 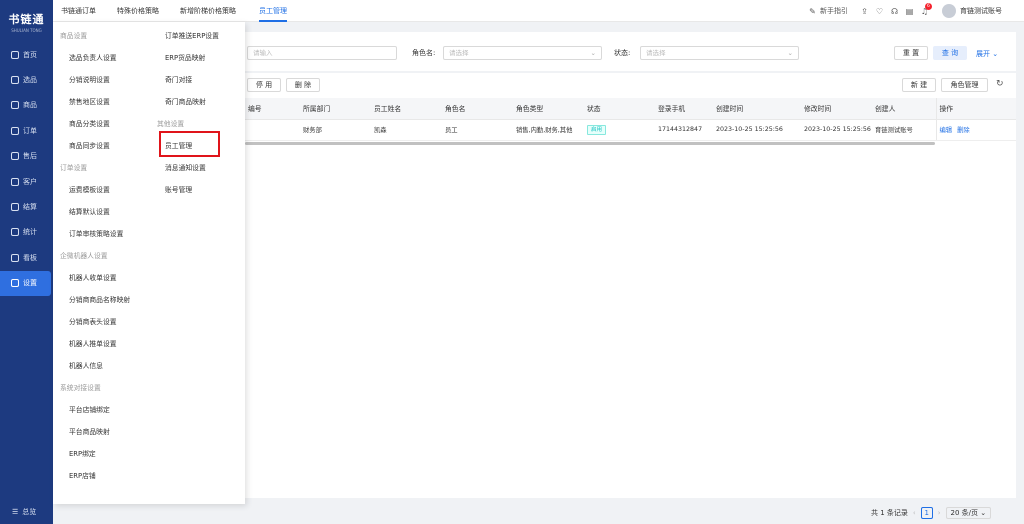 I want to click on sidebar-item-customers: 客户, so click(x=26, y=181).